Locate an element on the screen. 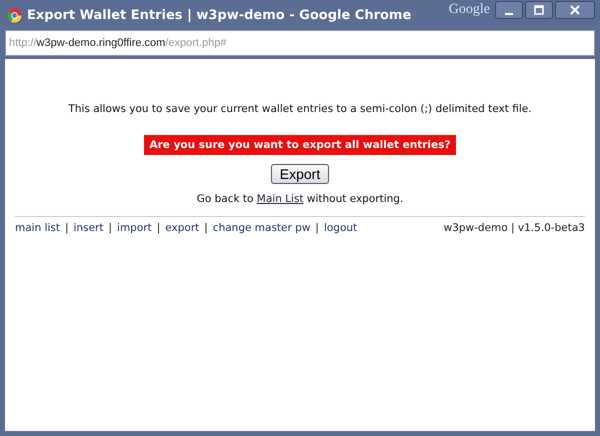 The width and height of the screenshot is (600, 436). nav-link: insert is located at coordinates (89, 228).